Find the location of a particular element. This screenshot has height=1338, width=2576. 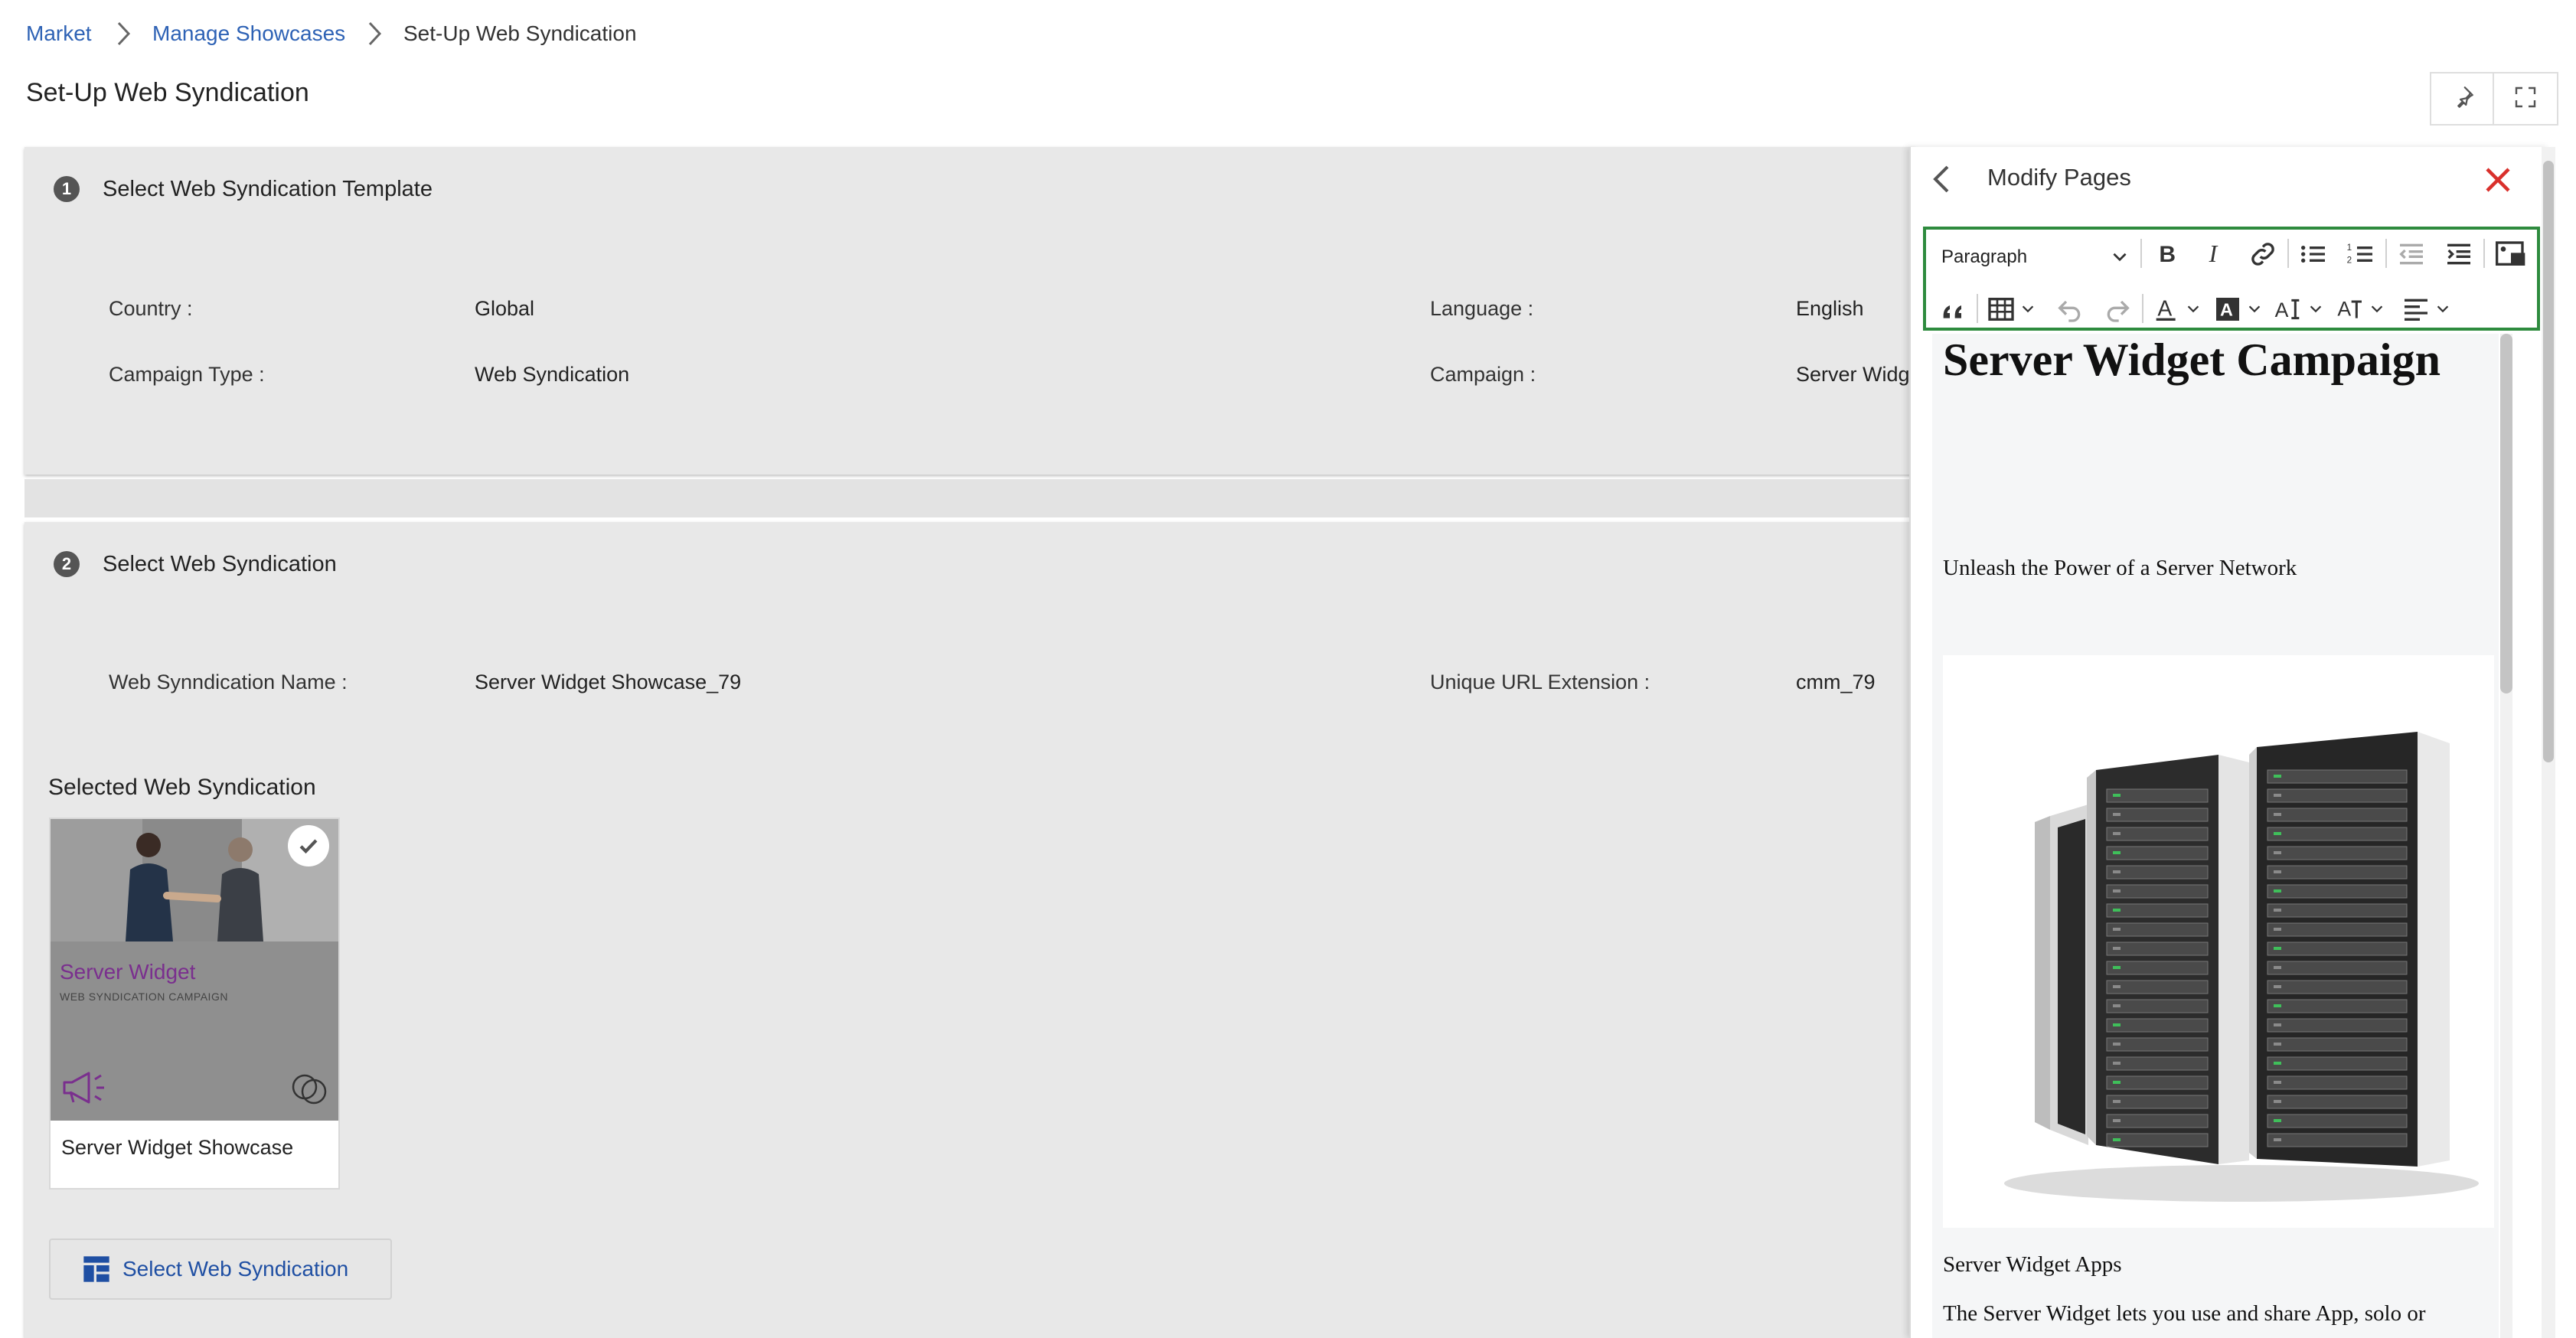

link-button is located at coordinates (2263, 256).